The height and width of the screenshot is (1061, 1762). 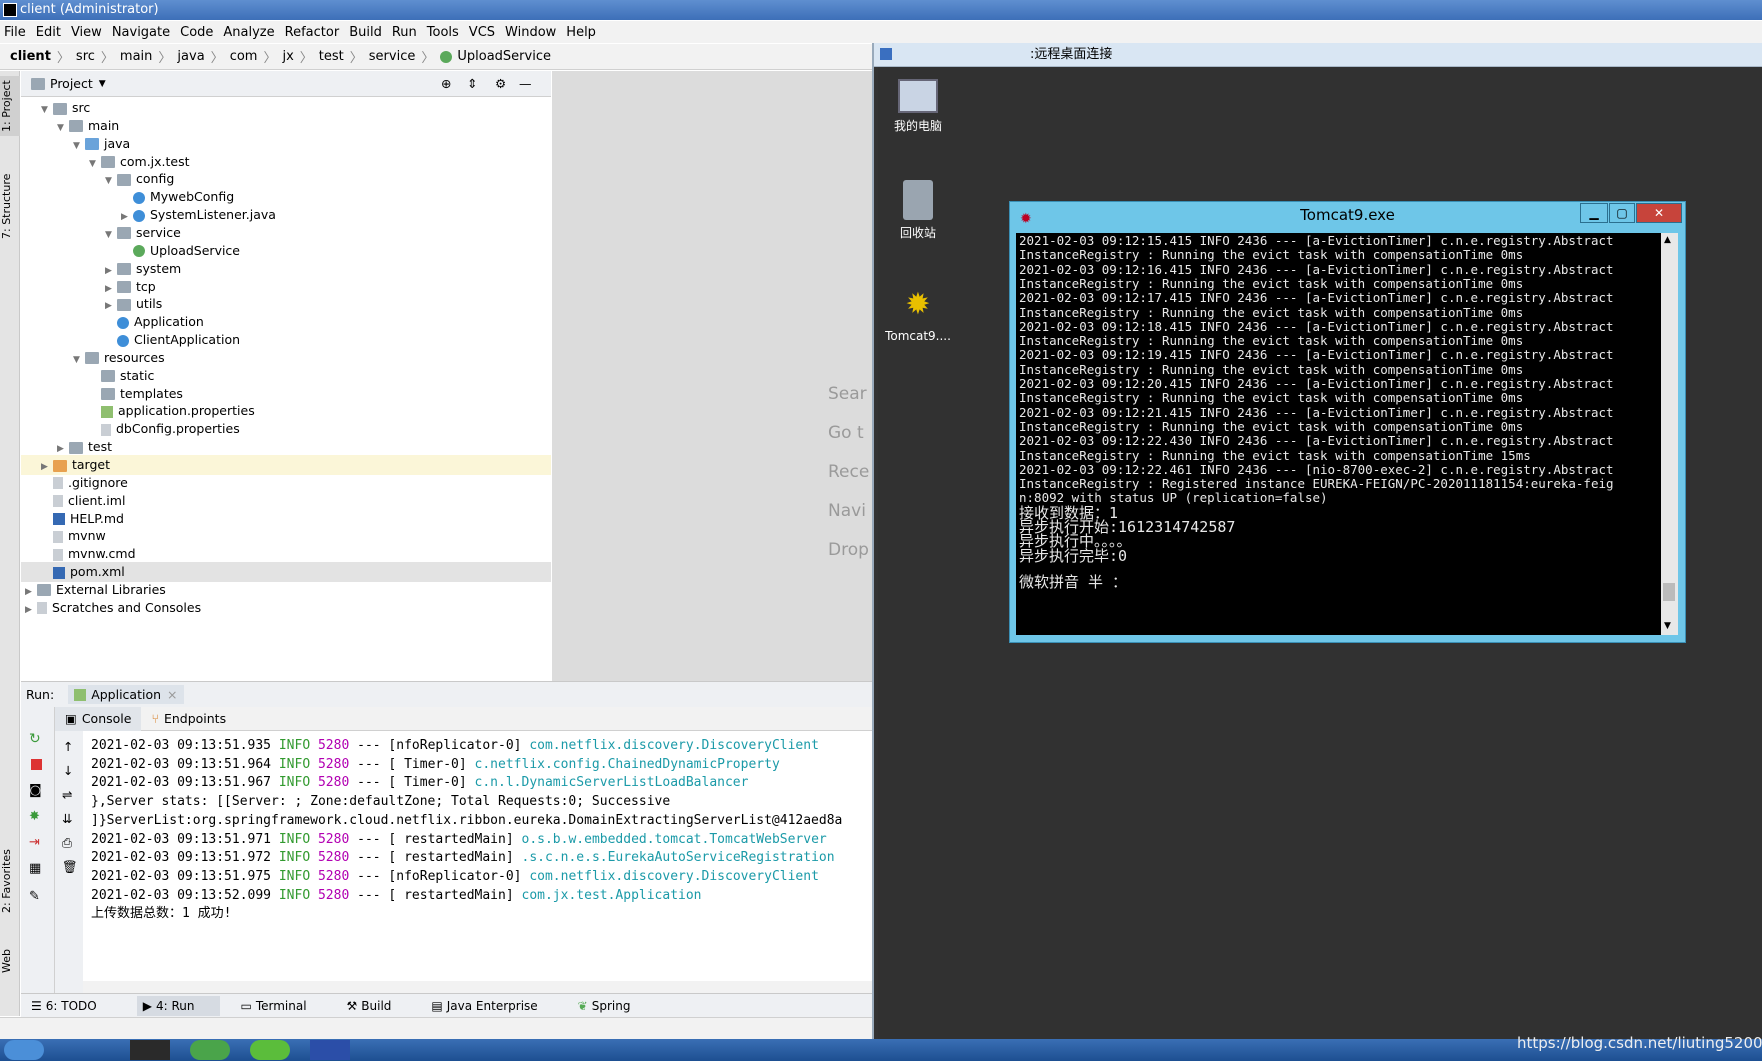 I want to click on tab-console: ▣ Console, so click(x=98, y=718).